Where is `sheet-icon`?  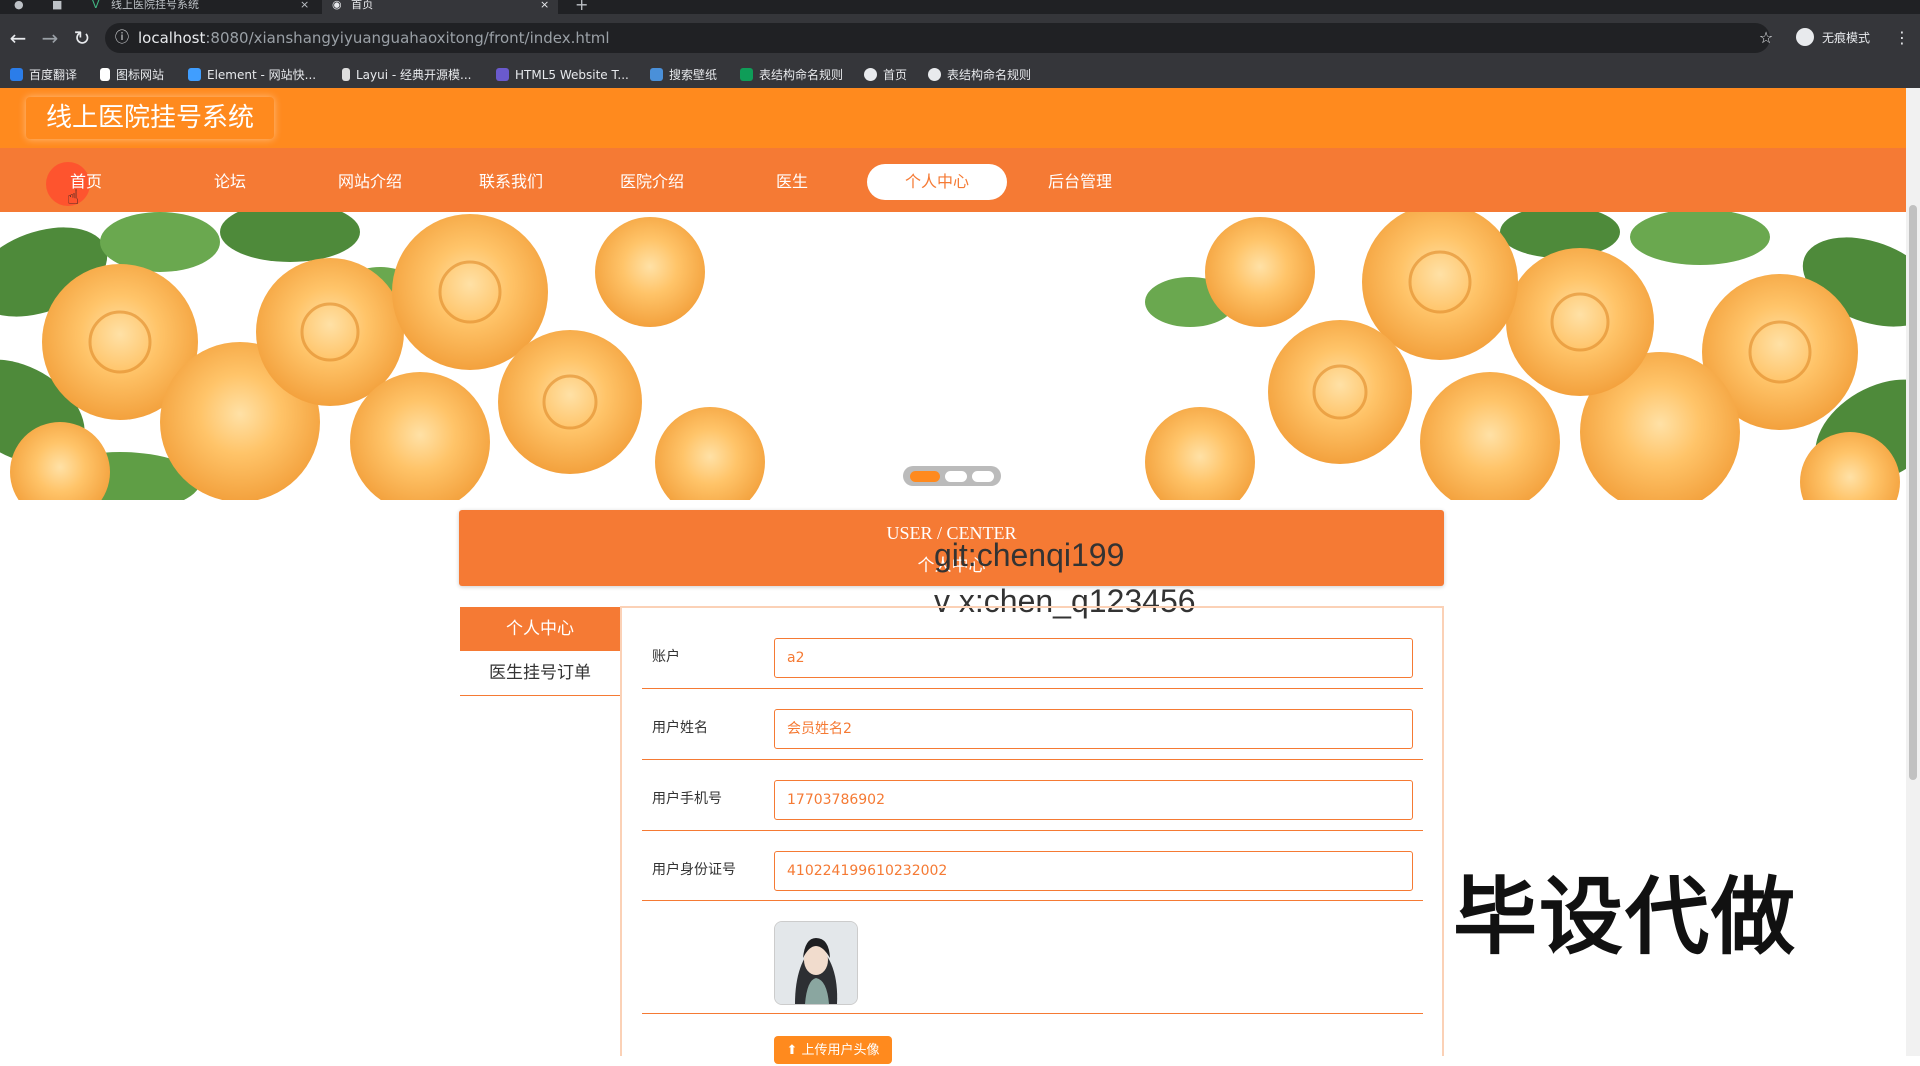
sheet-icon is located at coordinates (746, 74).